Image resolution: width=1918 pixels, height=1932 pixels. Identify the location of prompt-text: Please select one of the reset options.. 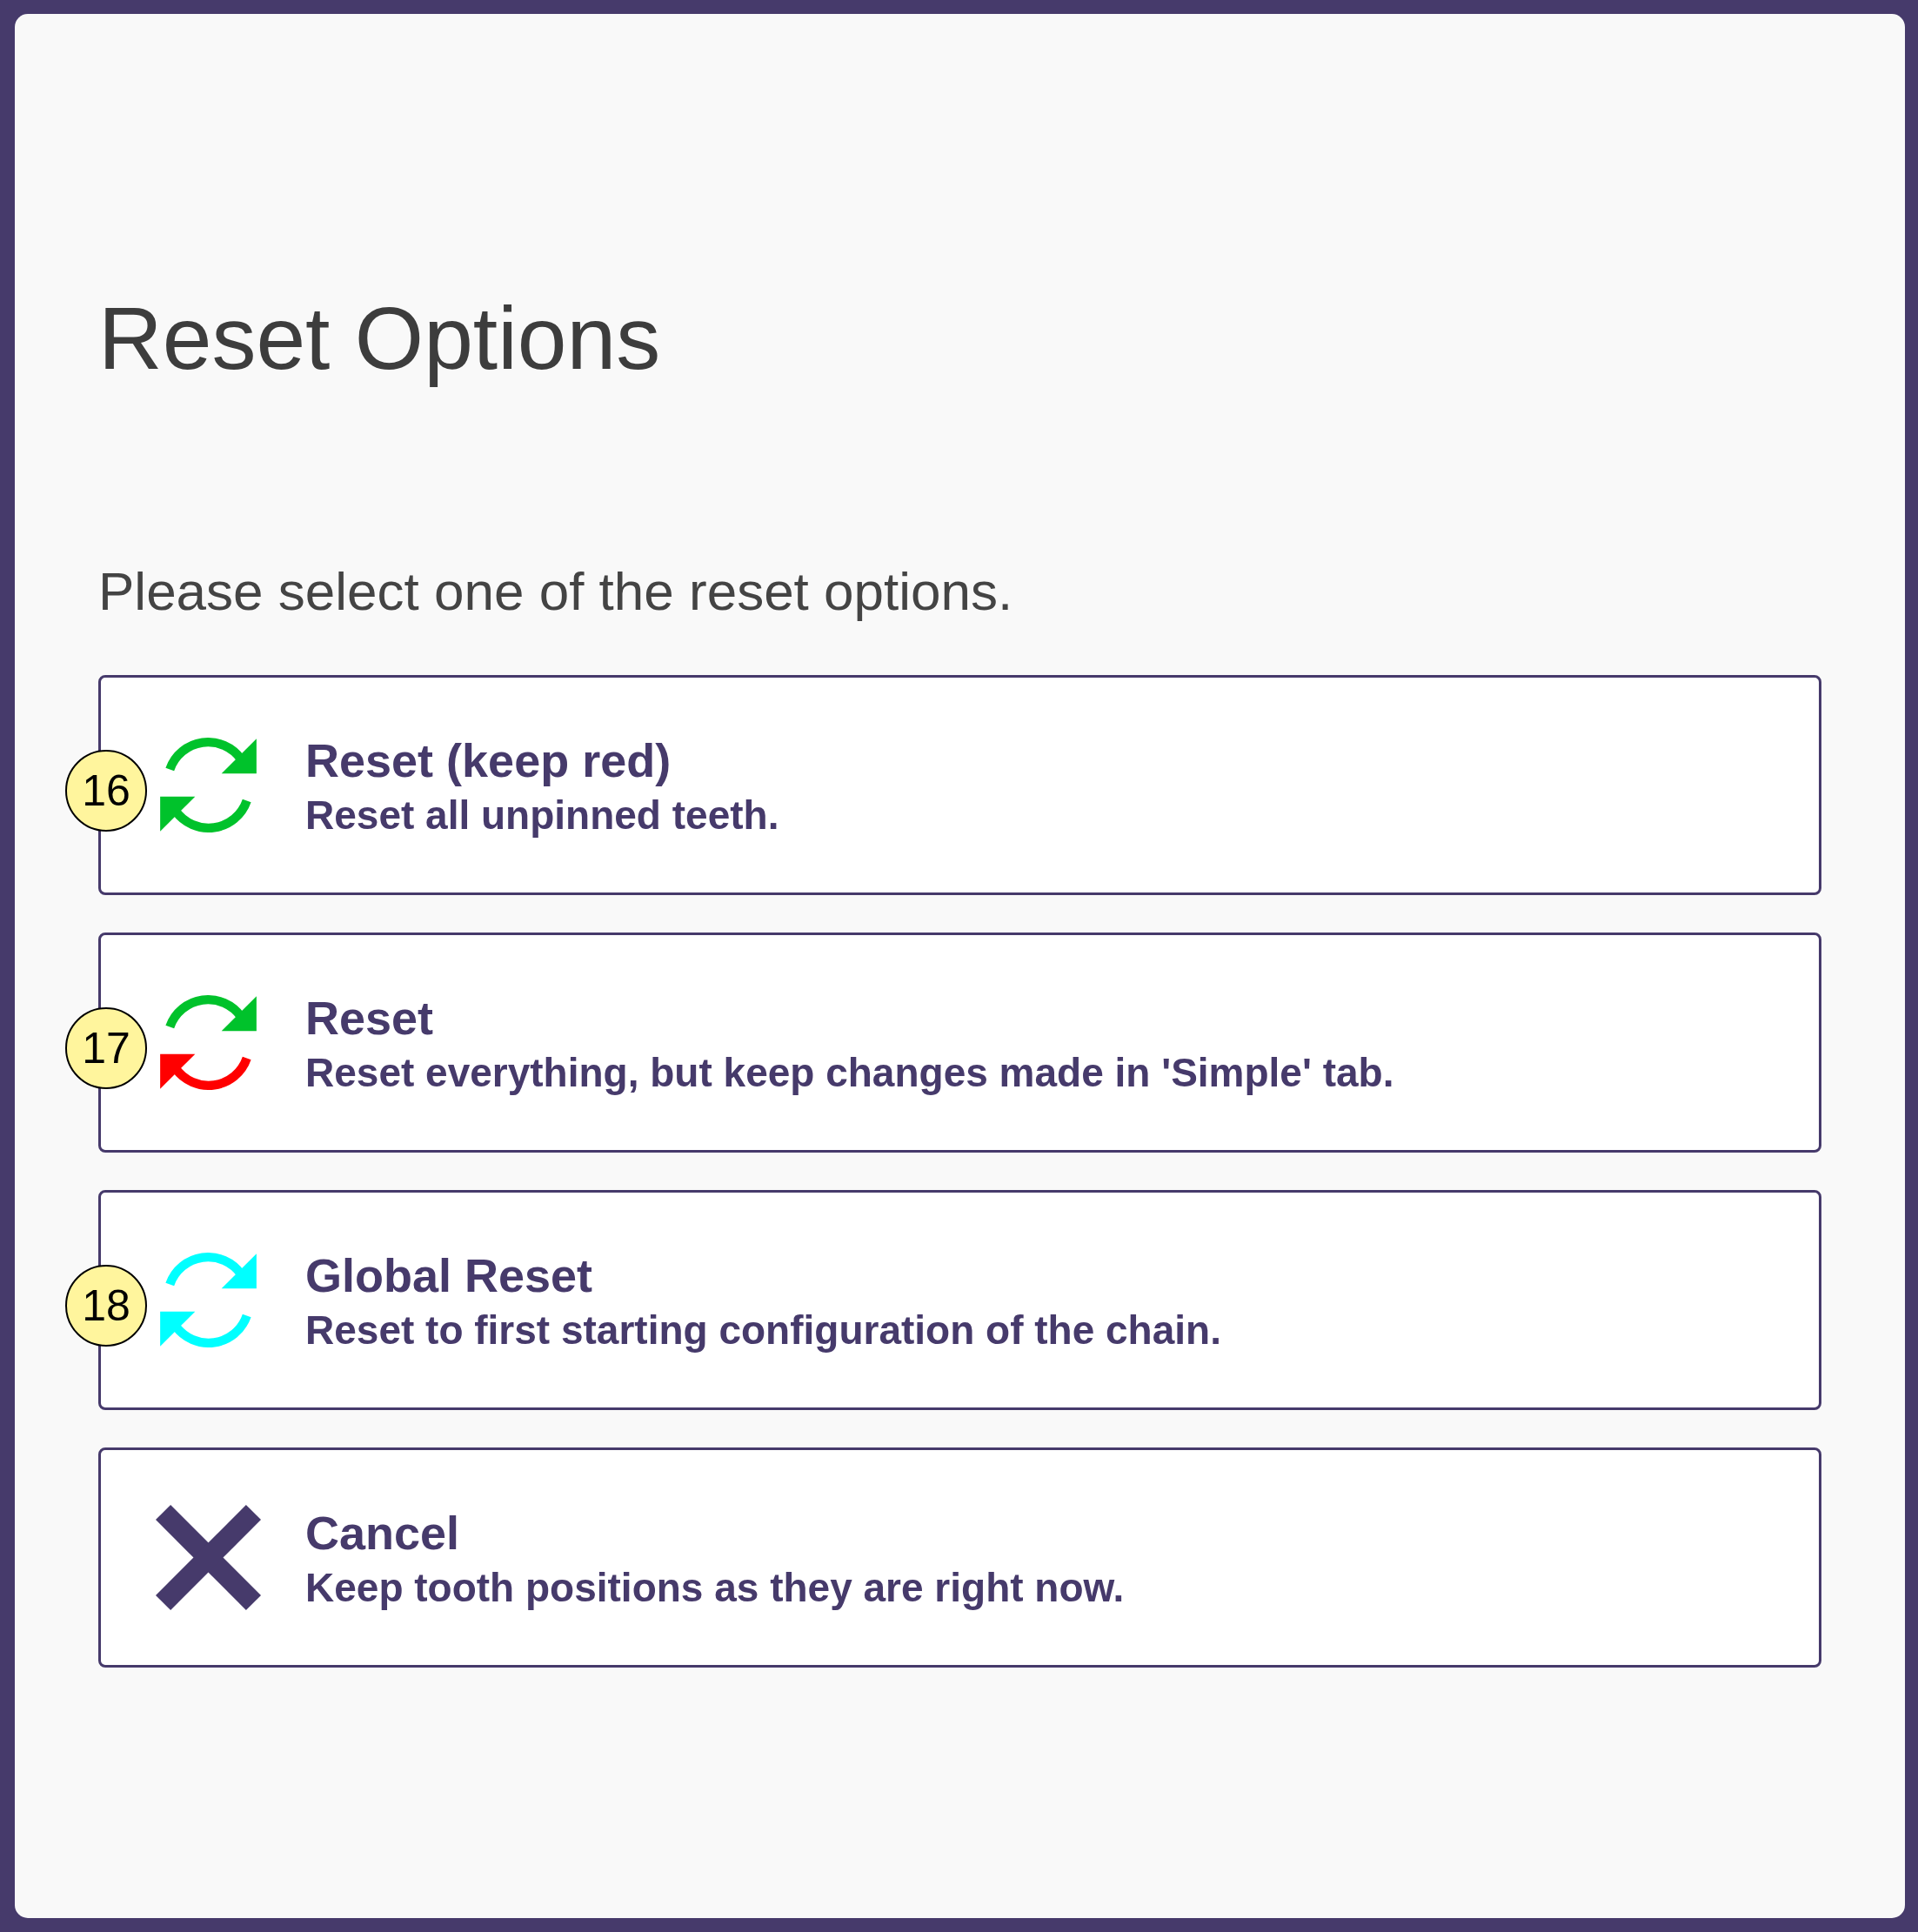
(555, 591).